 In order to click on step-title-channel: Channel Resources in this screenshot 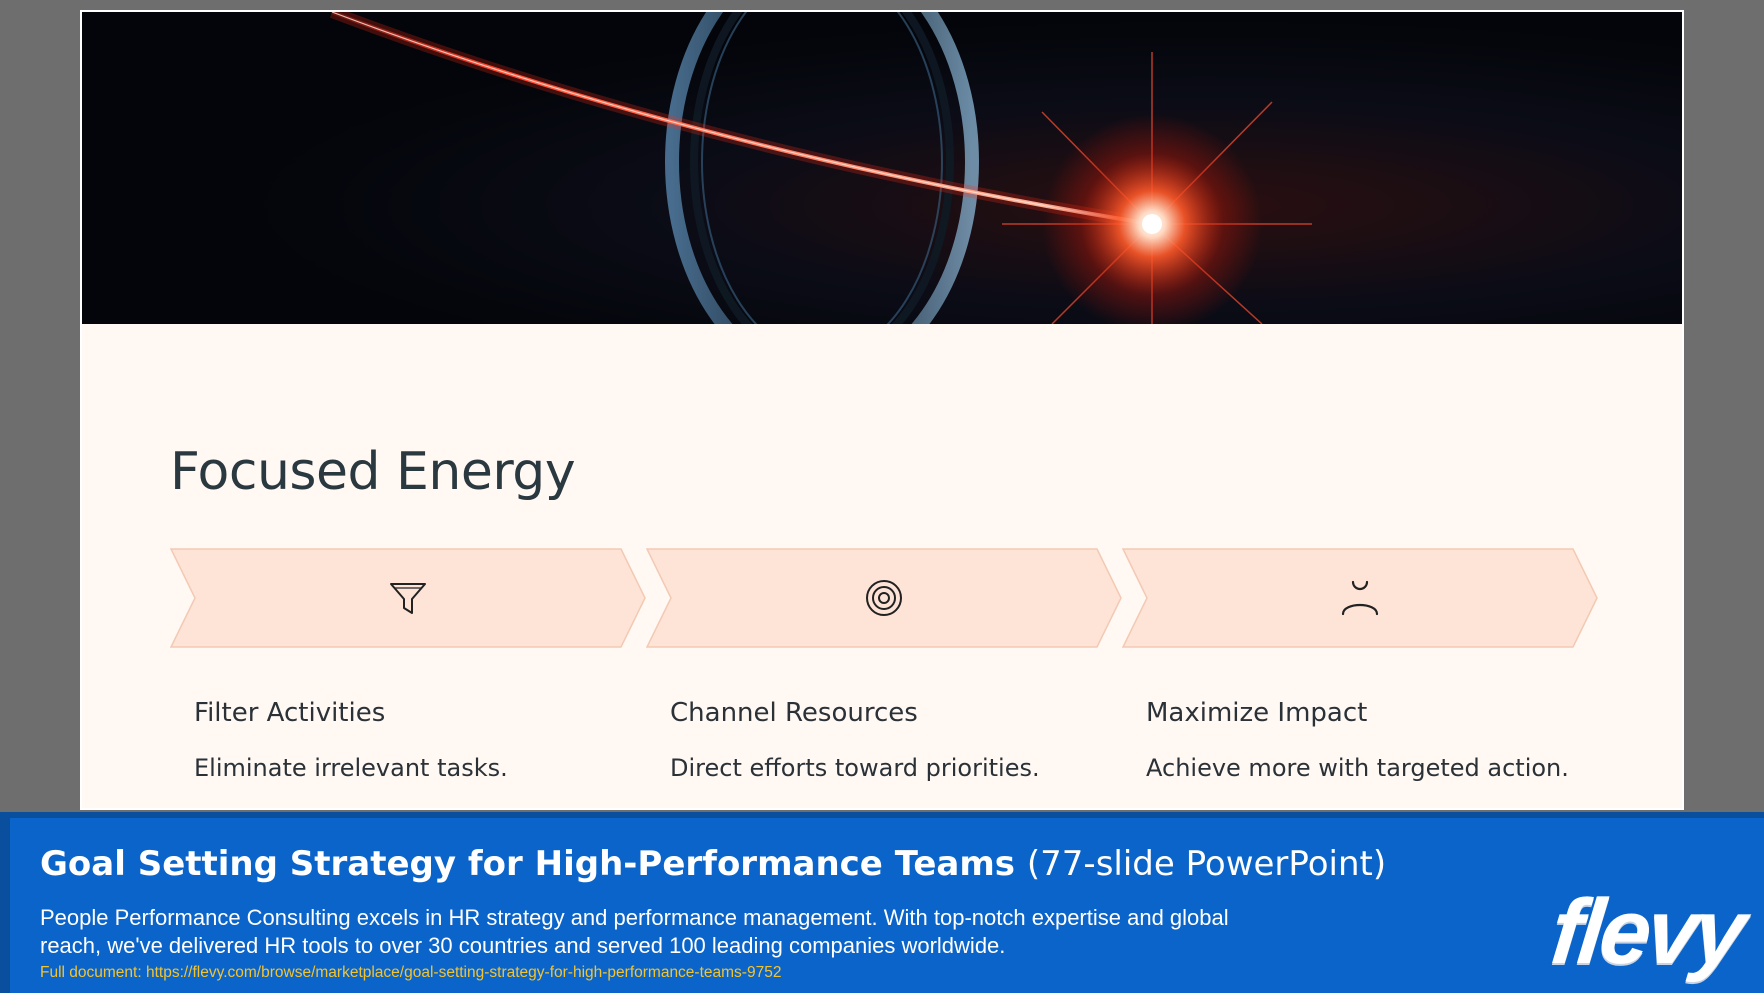, I will do `click(794, 713)`.